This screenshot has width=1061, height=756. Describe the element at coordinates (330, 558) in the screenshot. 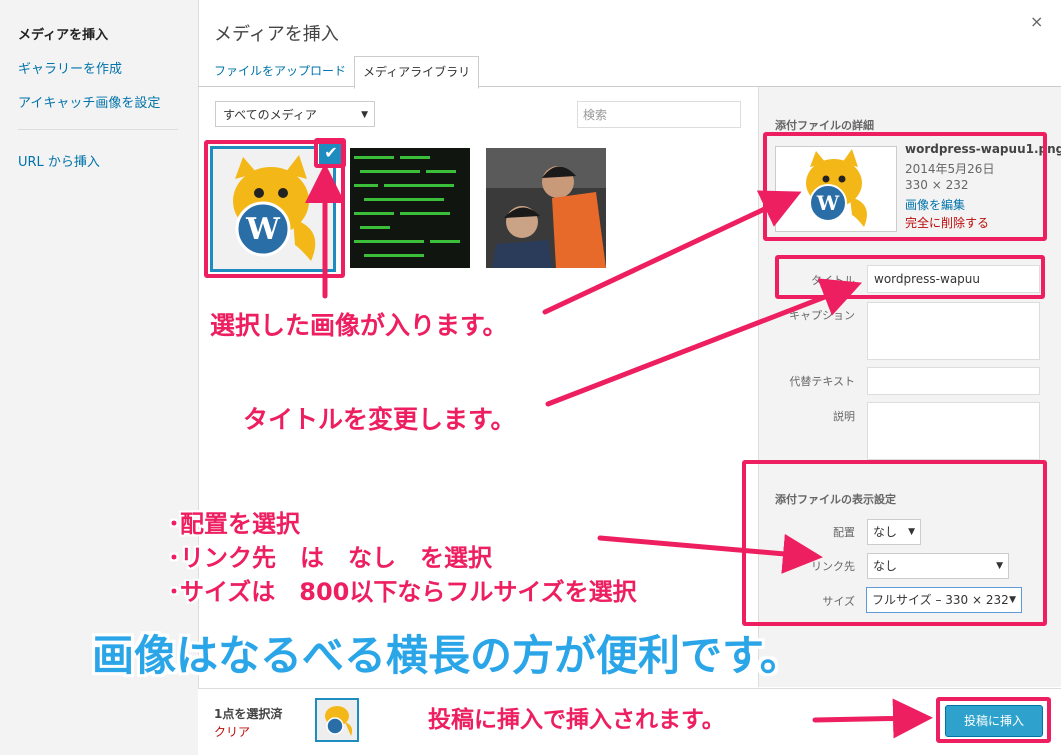

I see `annotation-settings-note-2: ･リンク先 は なし を選択` at that location.